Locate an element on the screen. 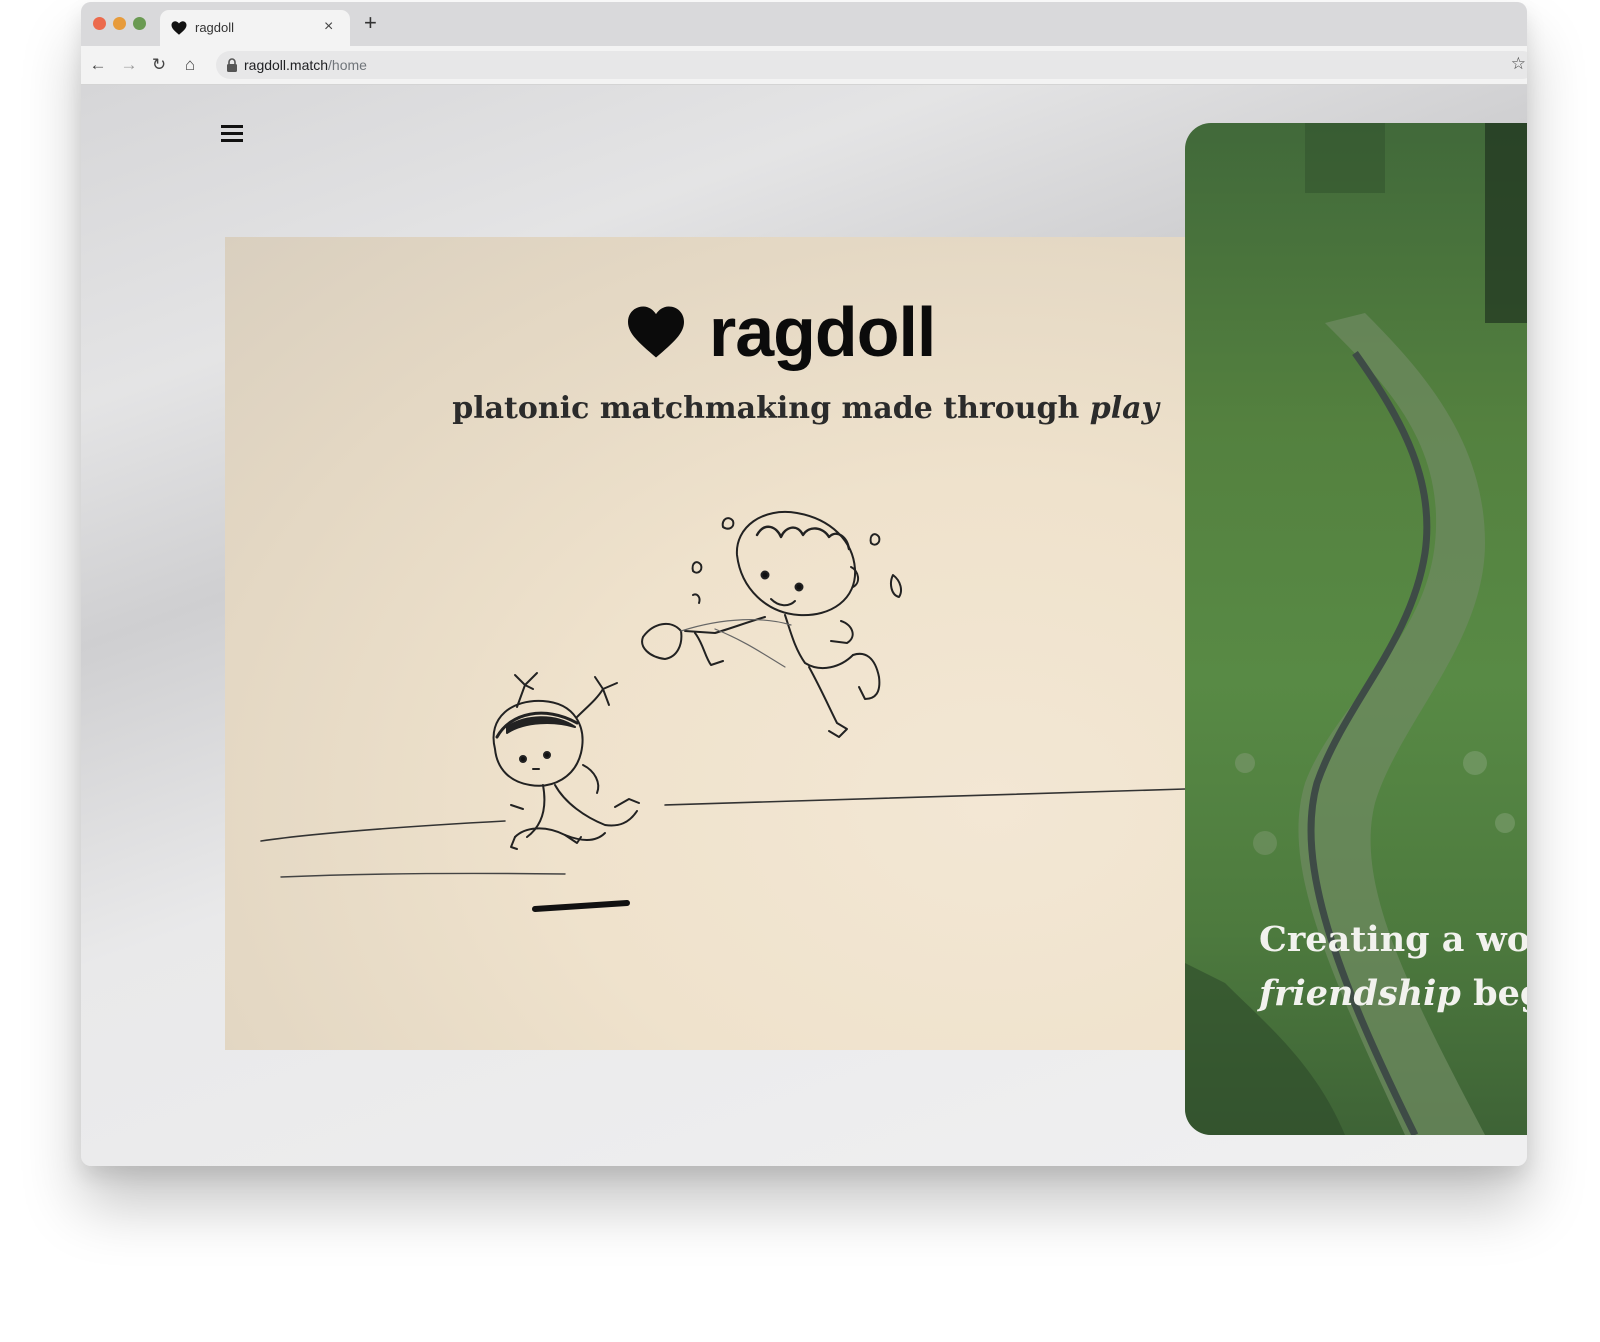 The height and width of the screenshot is (1342, 1600). tab-close-icon: × is located at coordinates (328, 27).